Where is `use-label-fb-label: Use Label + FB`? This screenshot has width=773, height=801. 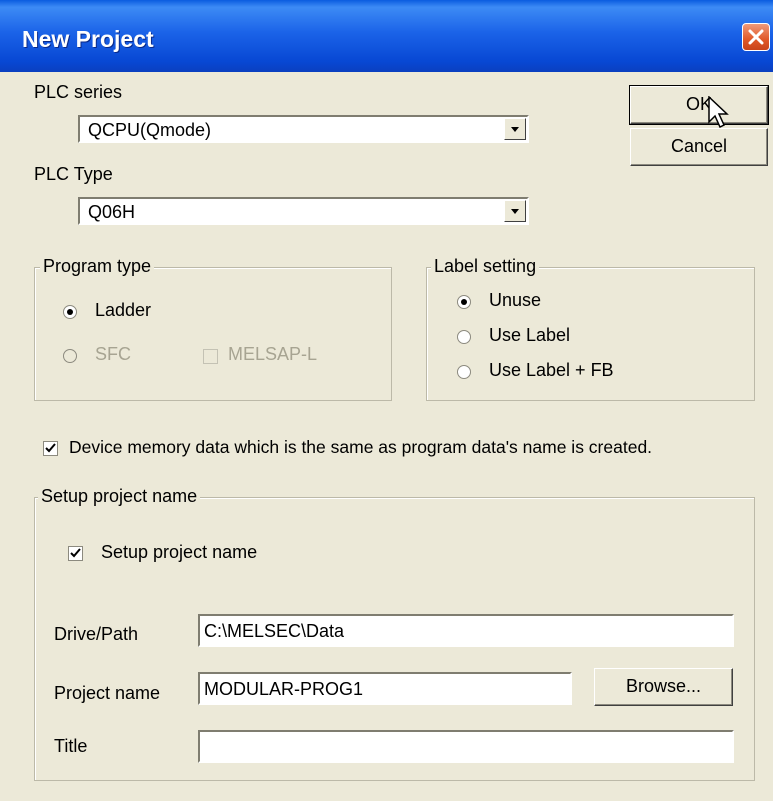
use-label-fb-label: Use Label + FB is located at coordinates (551, 370).